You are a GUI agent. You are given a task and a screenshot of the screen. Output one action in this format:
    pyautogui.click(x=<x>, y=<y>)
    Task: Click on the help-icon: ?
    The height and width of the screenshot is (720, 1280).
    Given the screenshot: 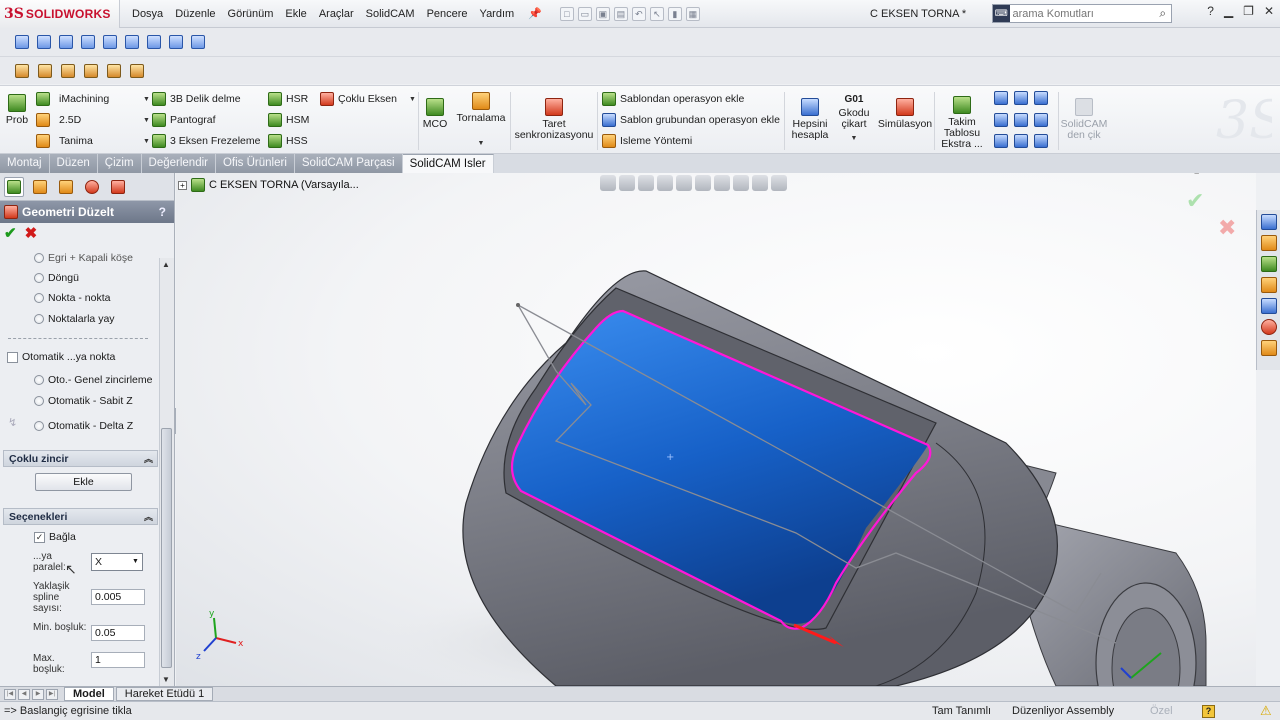 What is the action you would take?
    pyautogui.click(x=1210, y=11)
    